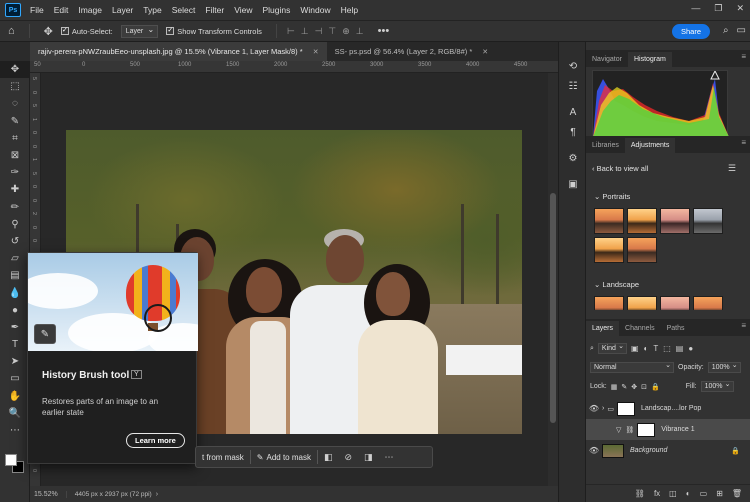  What do you see at coordinates (15, 70) in the screenshot?
I see `move-tool-icon: ✥` at bounding box center [15, 70].